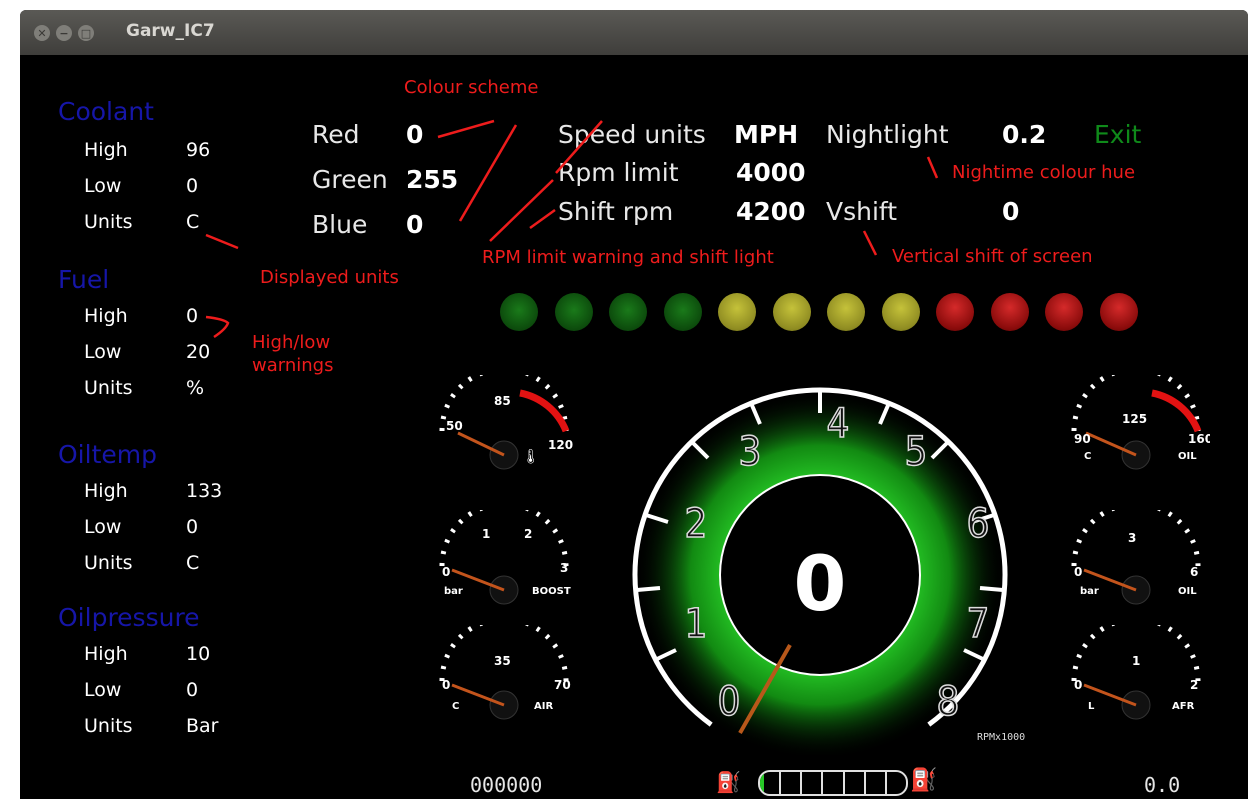 This screenshot has height=799, width=1248. I want to click on tach-number: 3, so click(750, 452).